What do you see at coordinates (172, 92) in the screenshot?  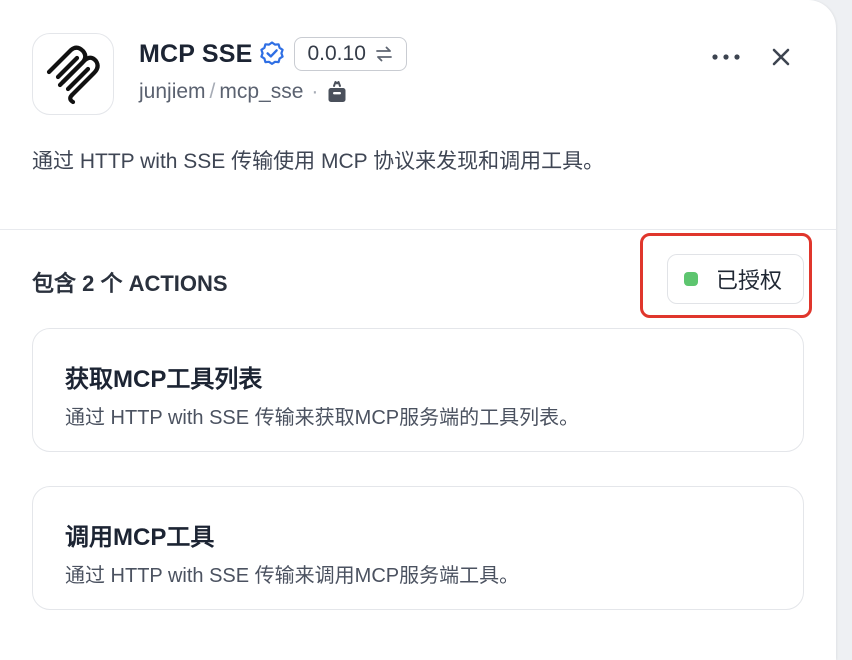 I see `plugin-author: junjiem` at bounding box center [172, 92].